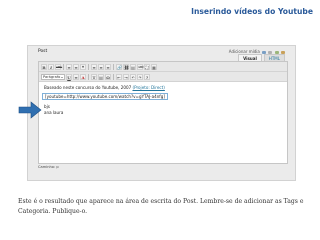  What do you see at coordinates (154, 66) in the screenshot?
I see `kitchen-sink-icon: ▦` at bounding box center [154, 66].